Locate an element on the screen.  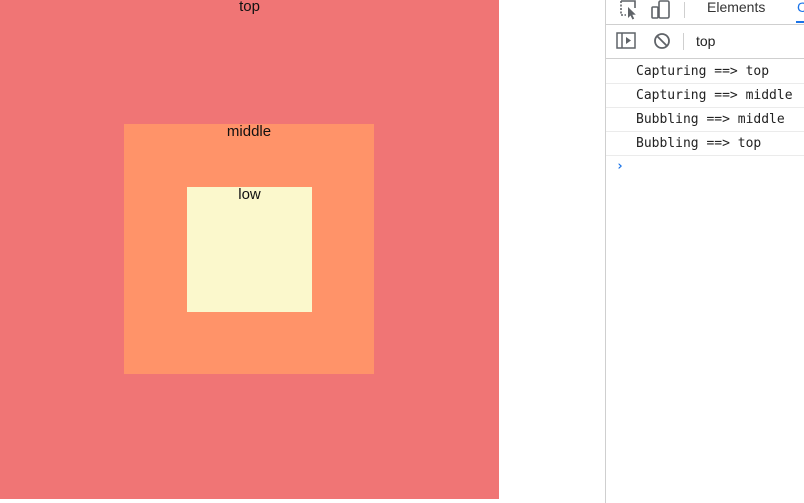
console-message: Capturing ==> top is located at coordinates (705, 72).